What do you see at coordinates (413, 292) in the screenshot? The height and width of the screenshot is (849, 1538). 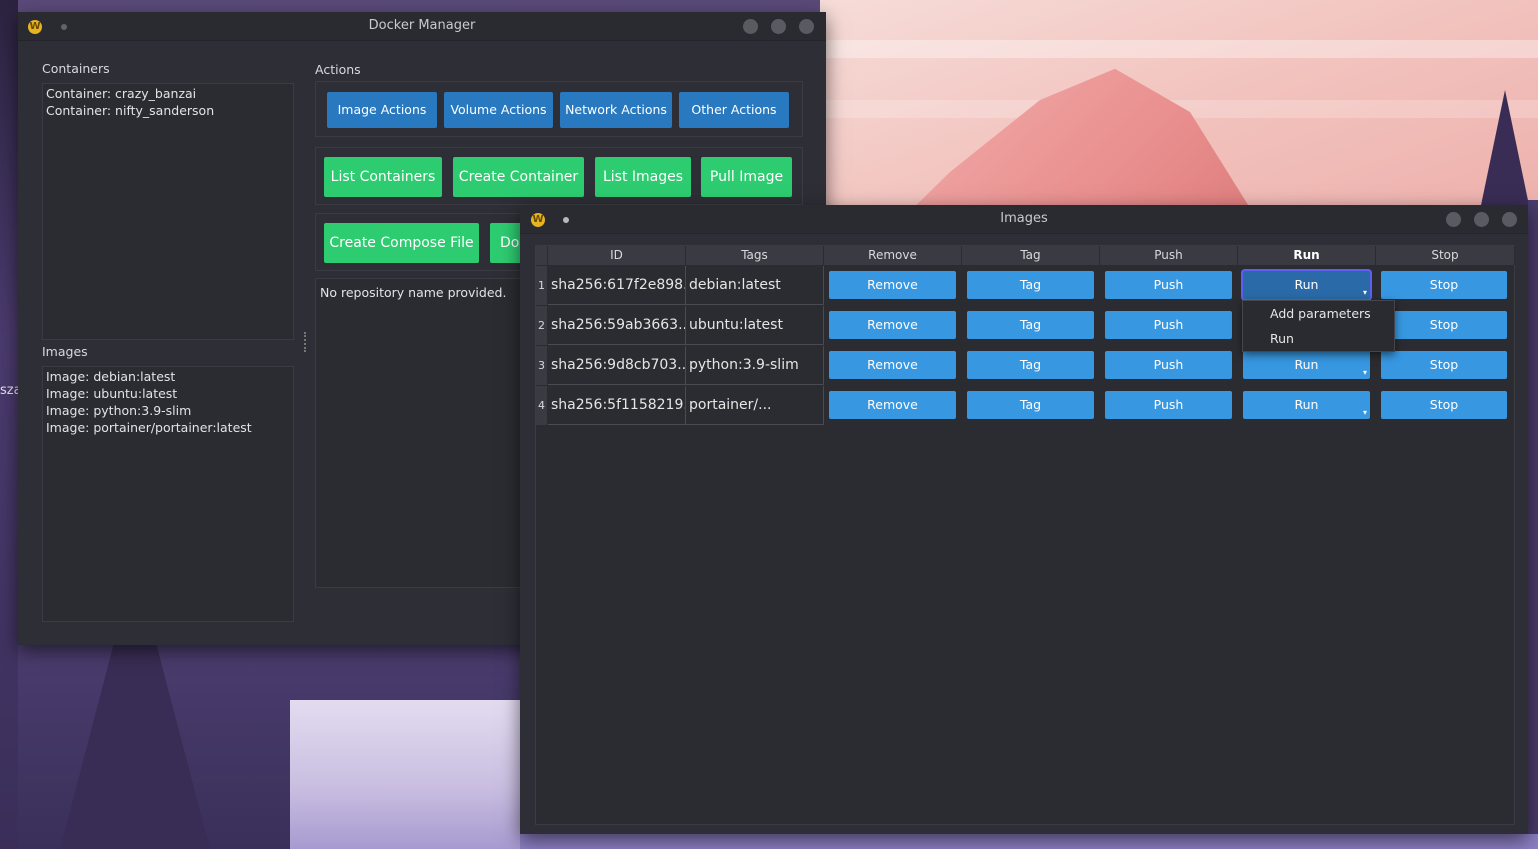 I see `output-text: No repository name provided.` at bounding box center [413, 292].